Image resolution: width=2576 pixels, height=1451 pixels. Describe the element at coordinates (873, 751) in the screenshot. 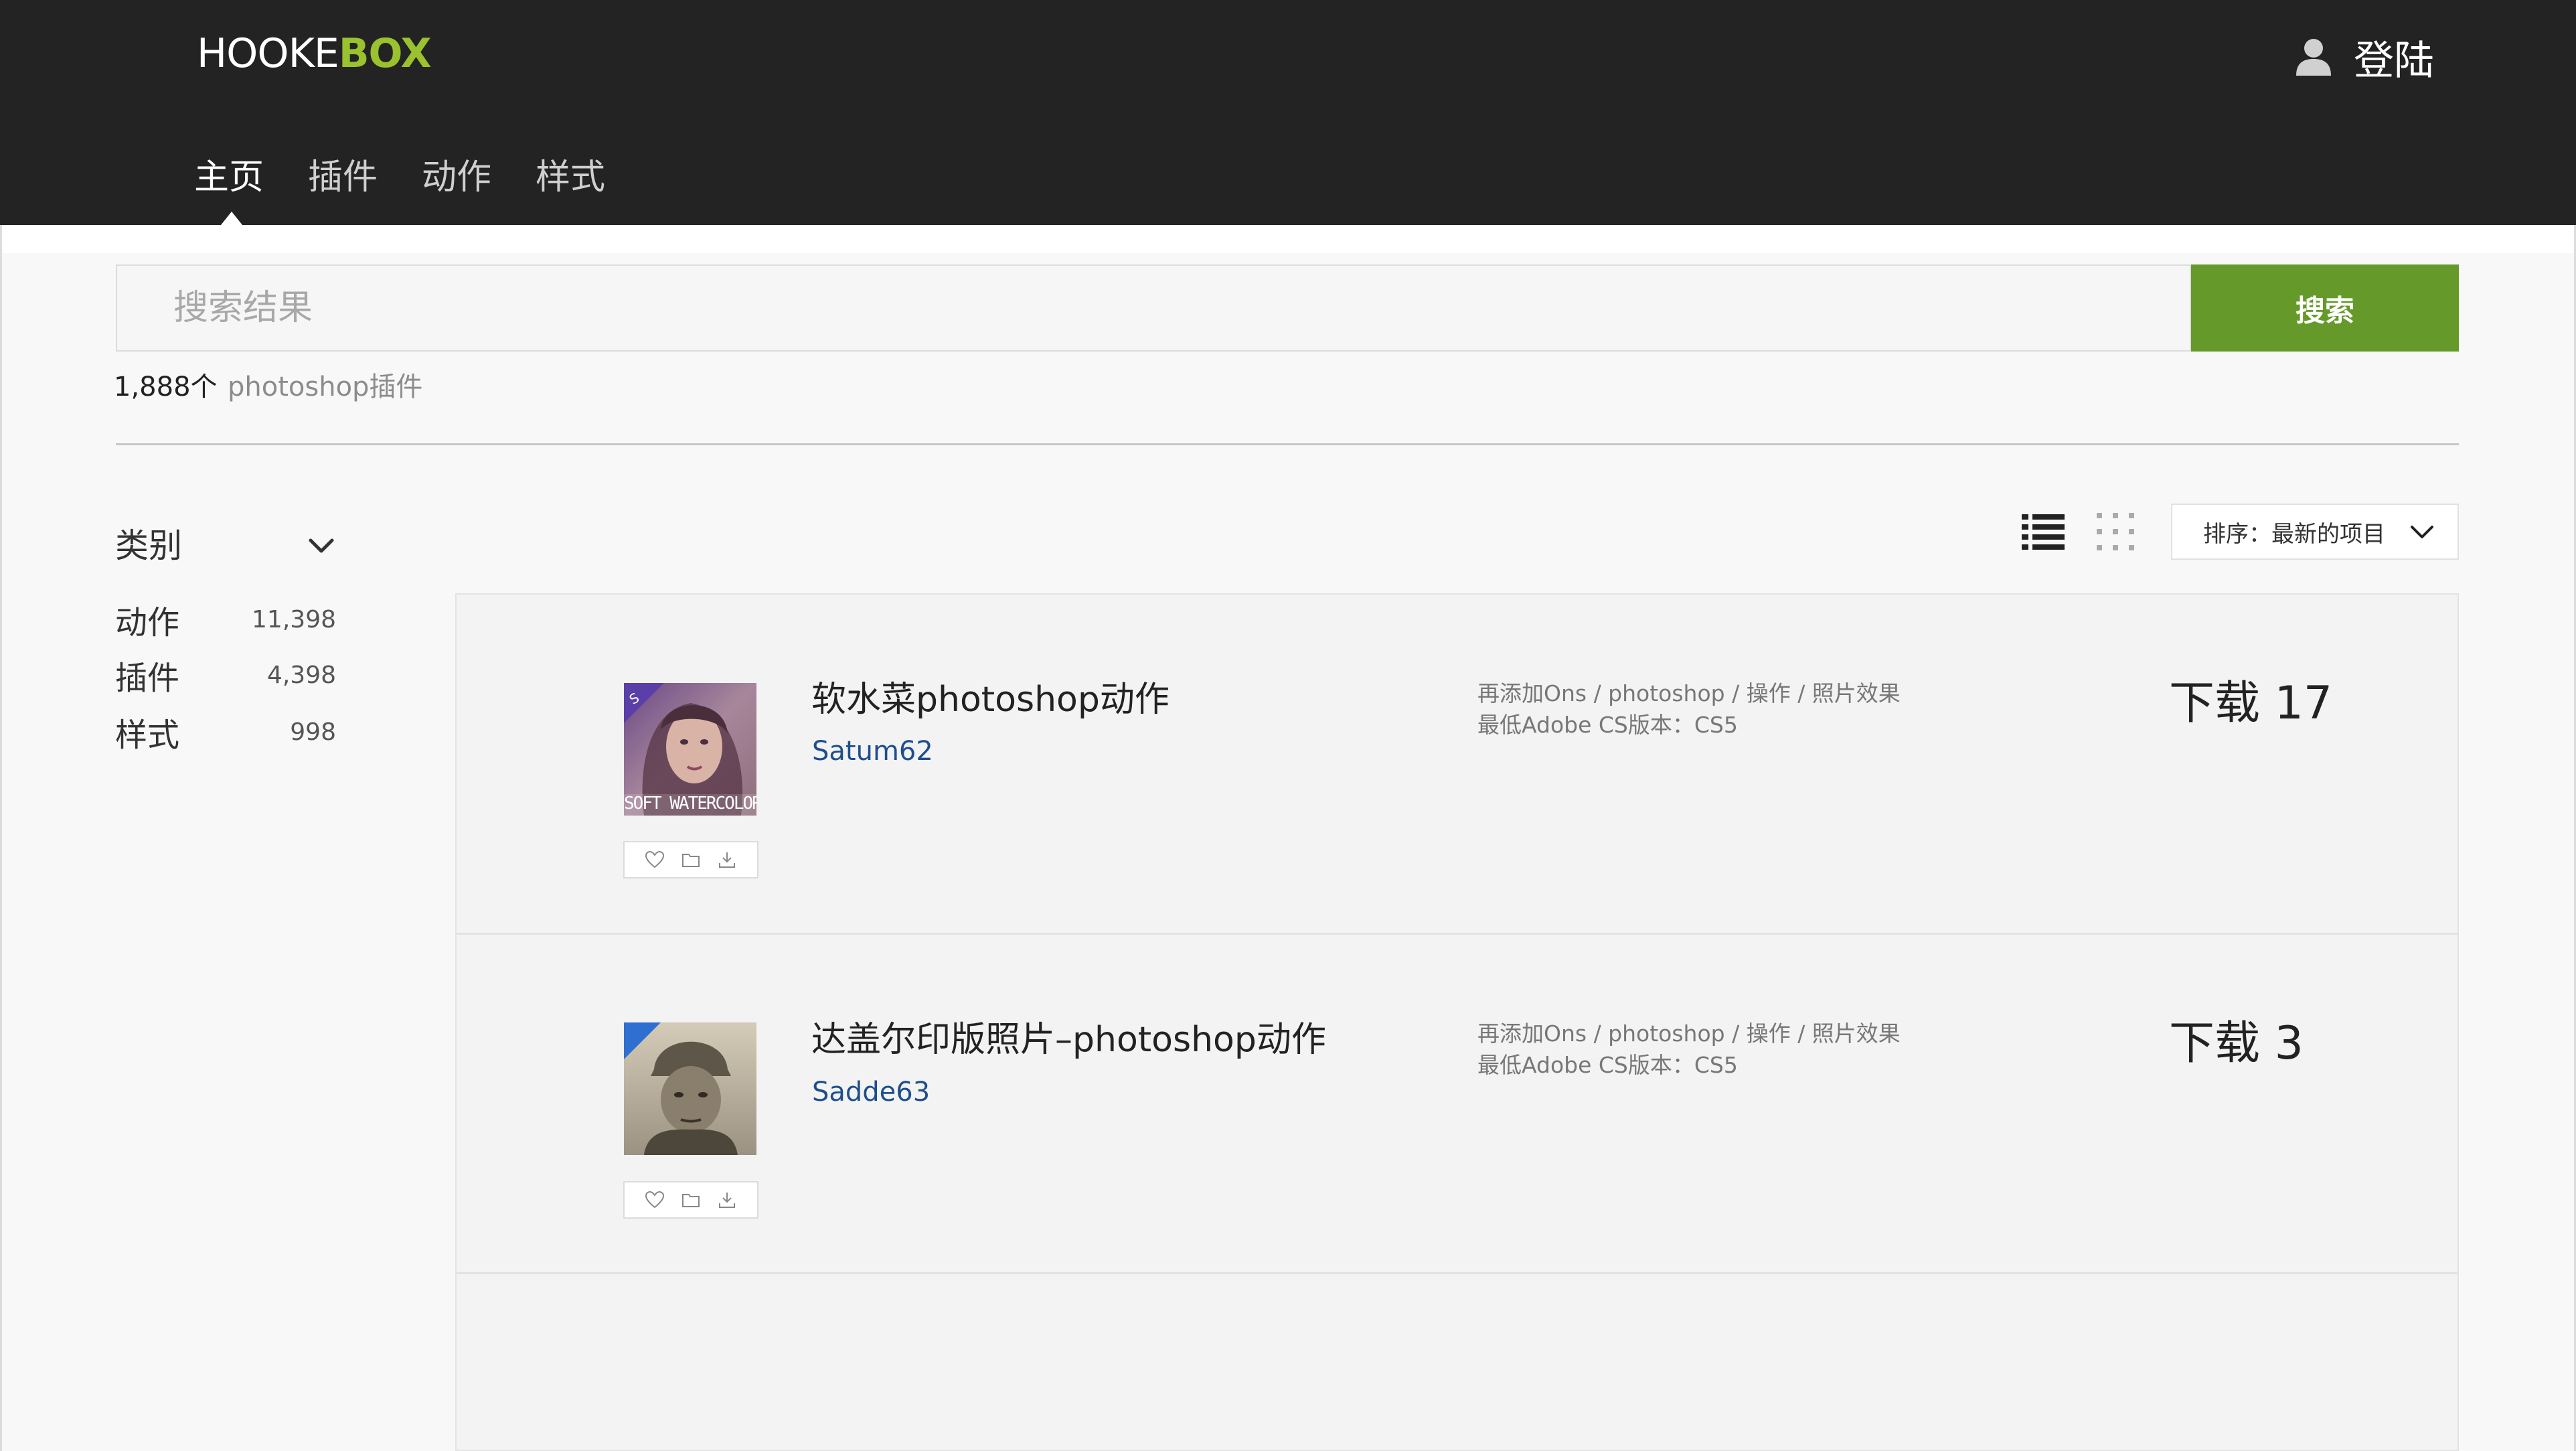

I see `result-author: Satum62` at that location.